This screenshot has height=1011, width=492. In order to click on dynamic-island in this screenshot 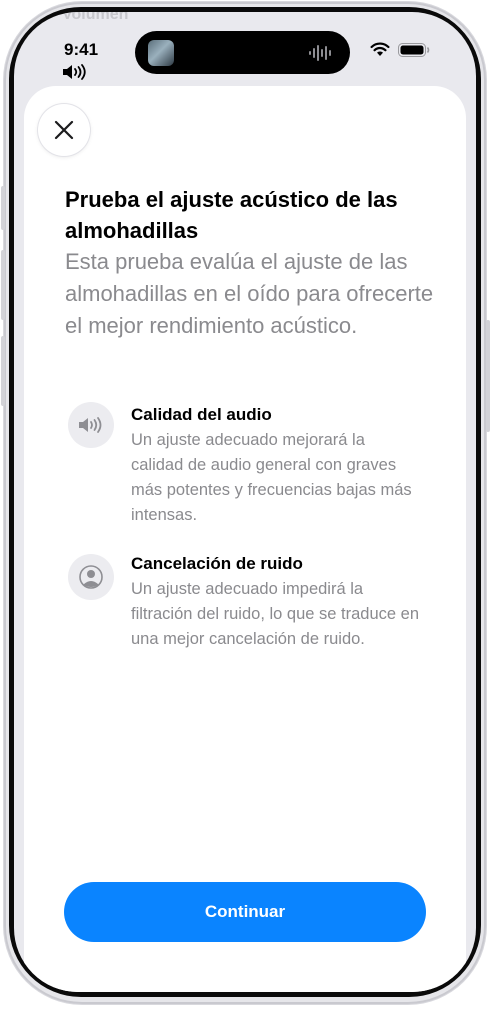, I will do `click(242, 52)`.